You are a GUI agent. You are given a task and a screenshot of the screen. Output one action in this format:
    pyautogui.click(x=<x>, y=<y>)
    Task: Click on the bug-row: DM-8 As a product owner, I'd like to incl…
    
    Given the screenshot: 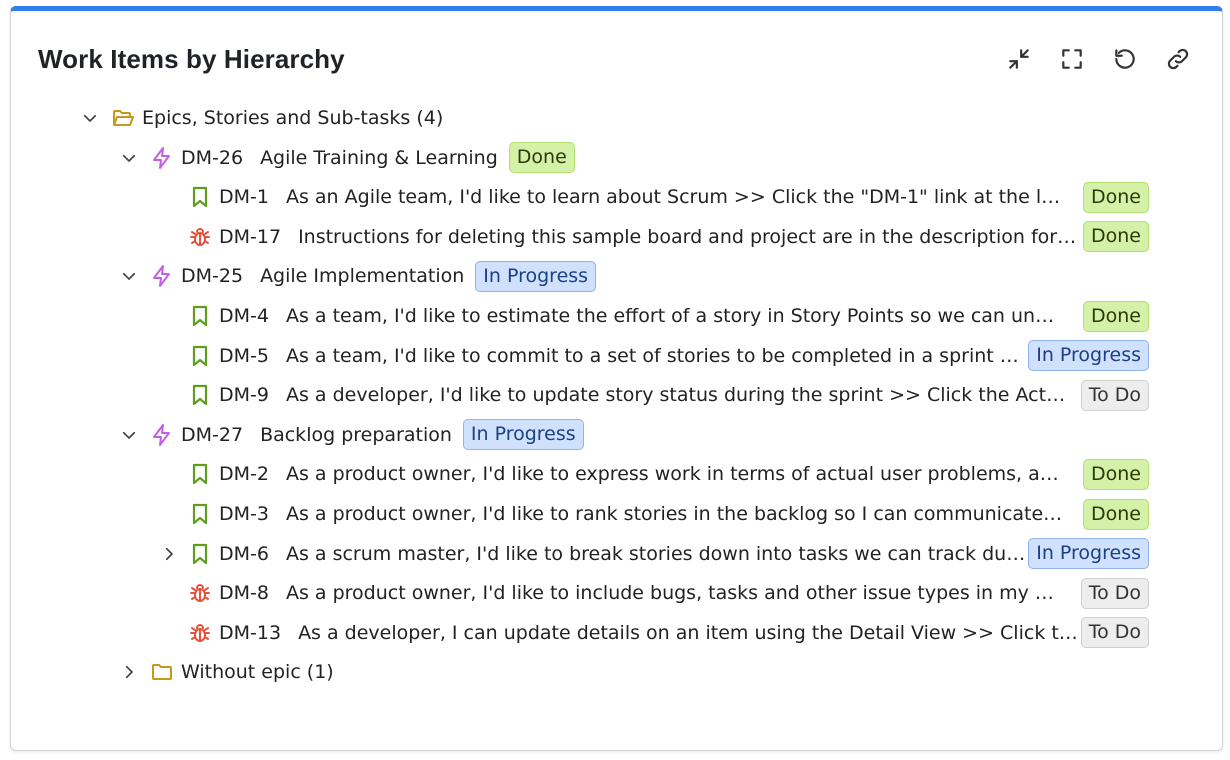 What is the action you would take?
    pyautogui.click(x=667, y=593)
    